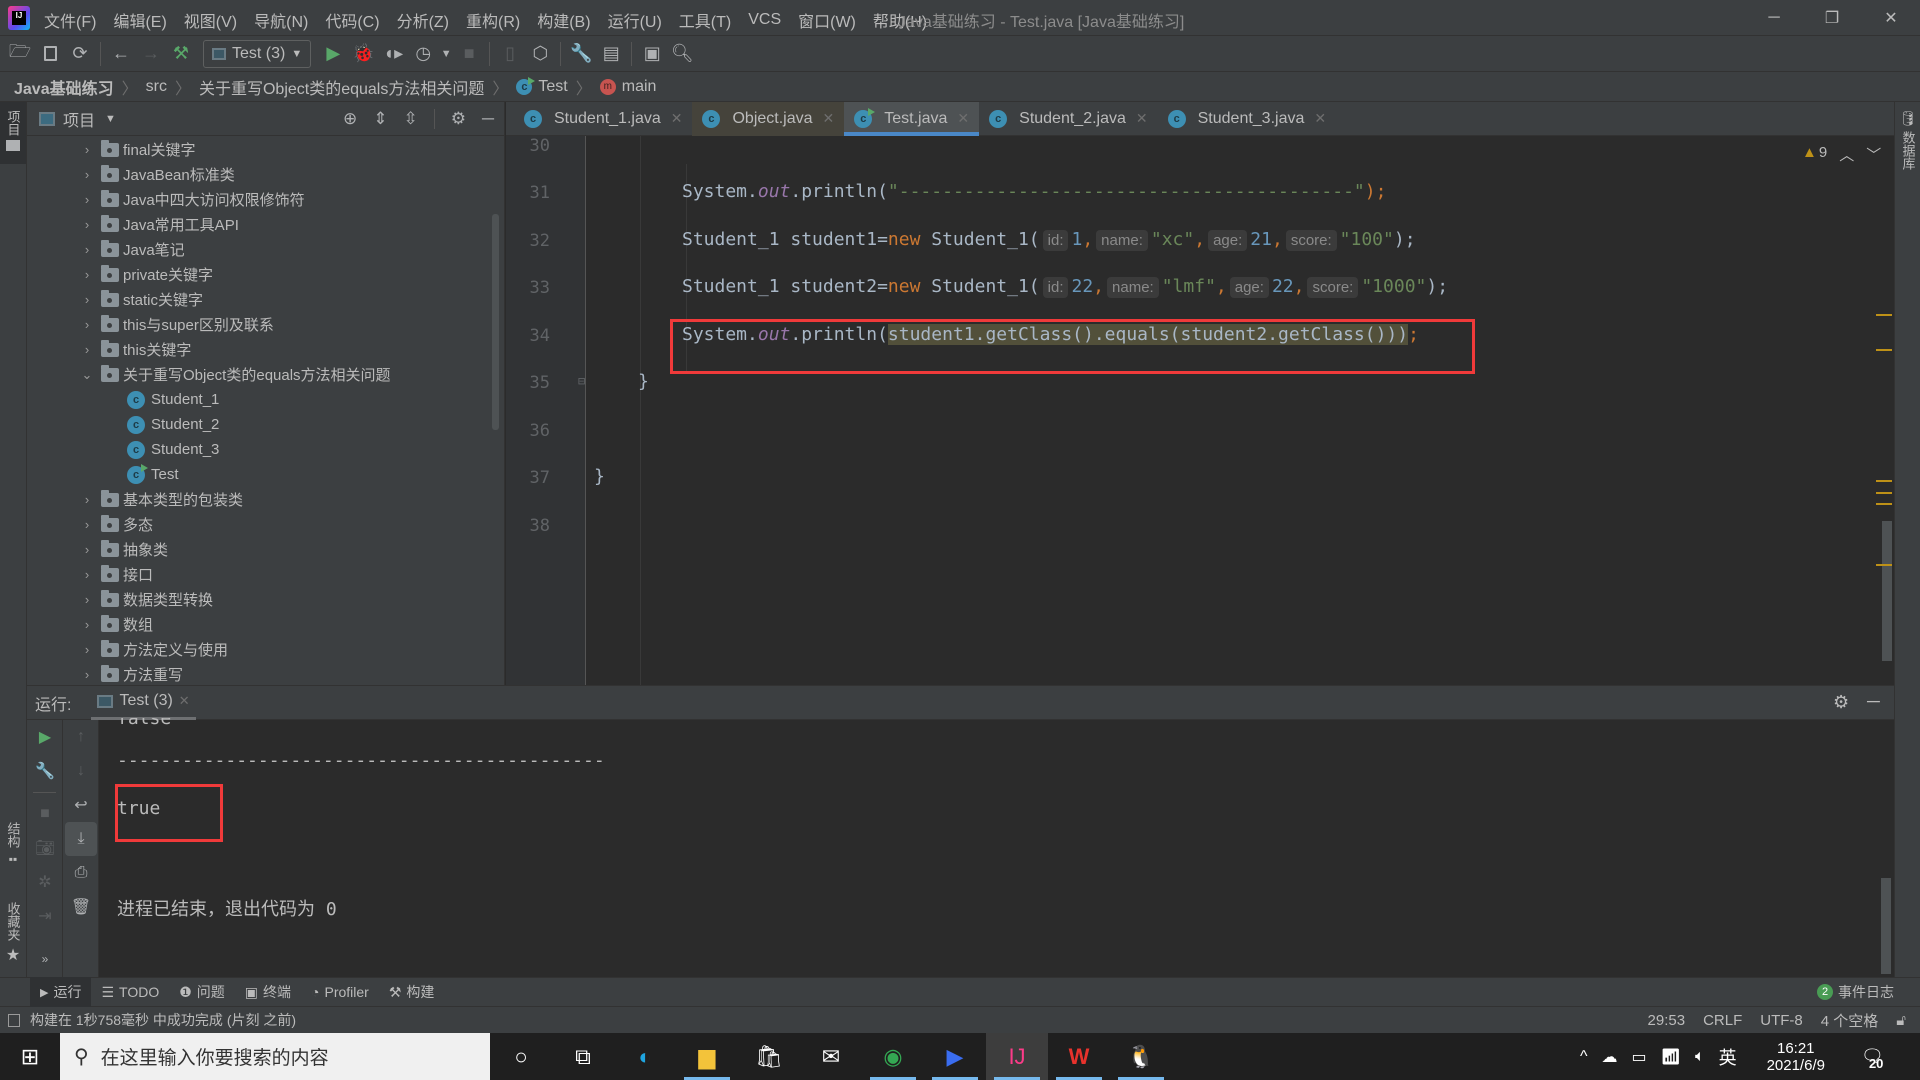 This screenshot has height=1080, width=1920. Describe the element at coordinates (81, 737) in the screenshot. I see `previous-occurrence-button: ↑` at that location.